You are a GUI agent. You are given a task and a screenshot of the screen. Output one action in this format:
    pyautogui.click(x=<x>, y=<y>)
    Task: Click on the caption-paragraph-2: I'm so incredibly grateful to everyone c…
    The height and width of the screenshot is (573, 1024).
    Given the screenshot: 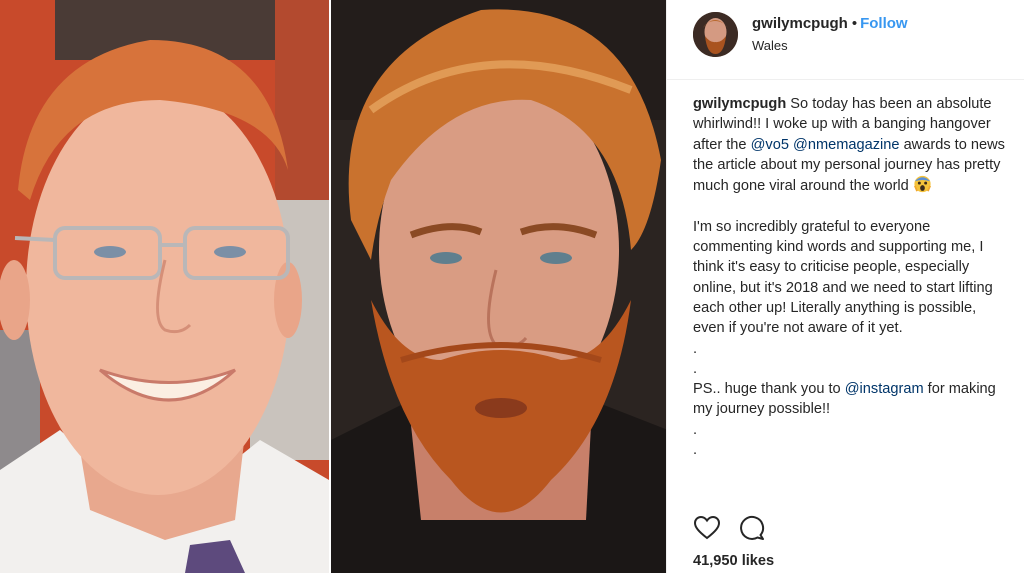 What is the action you would take?
    pyautogui.click(x=843, y=277)
    